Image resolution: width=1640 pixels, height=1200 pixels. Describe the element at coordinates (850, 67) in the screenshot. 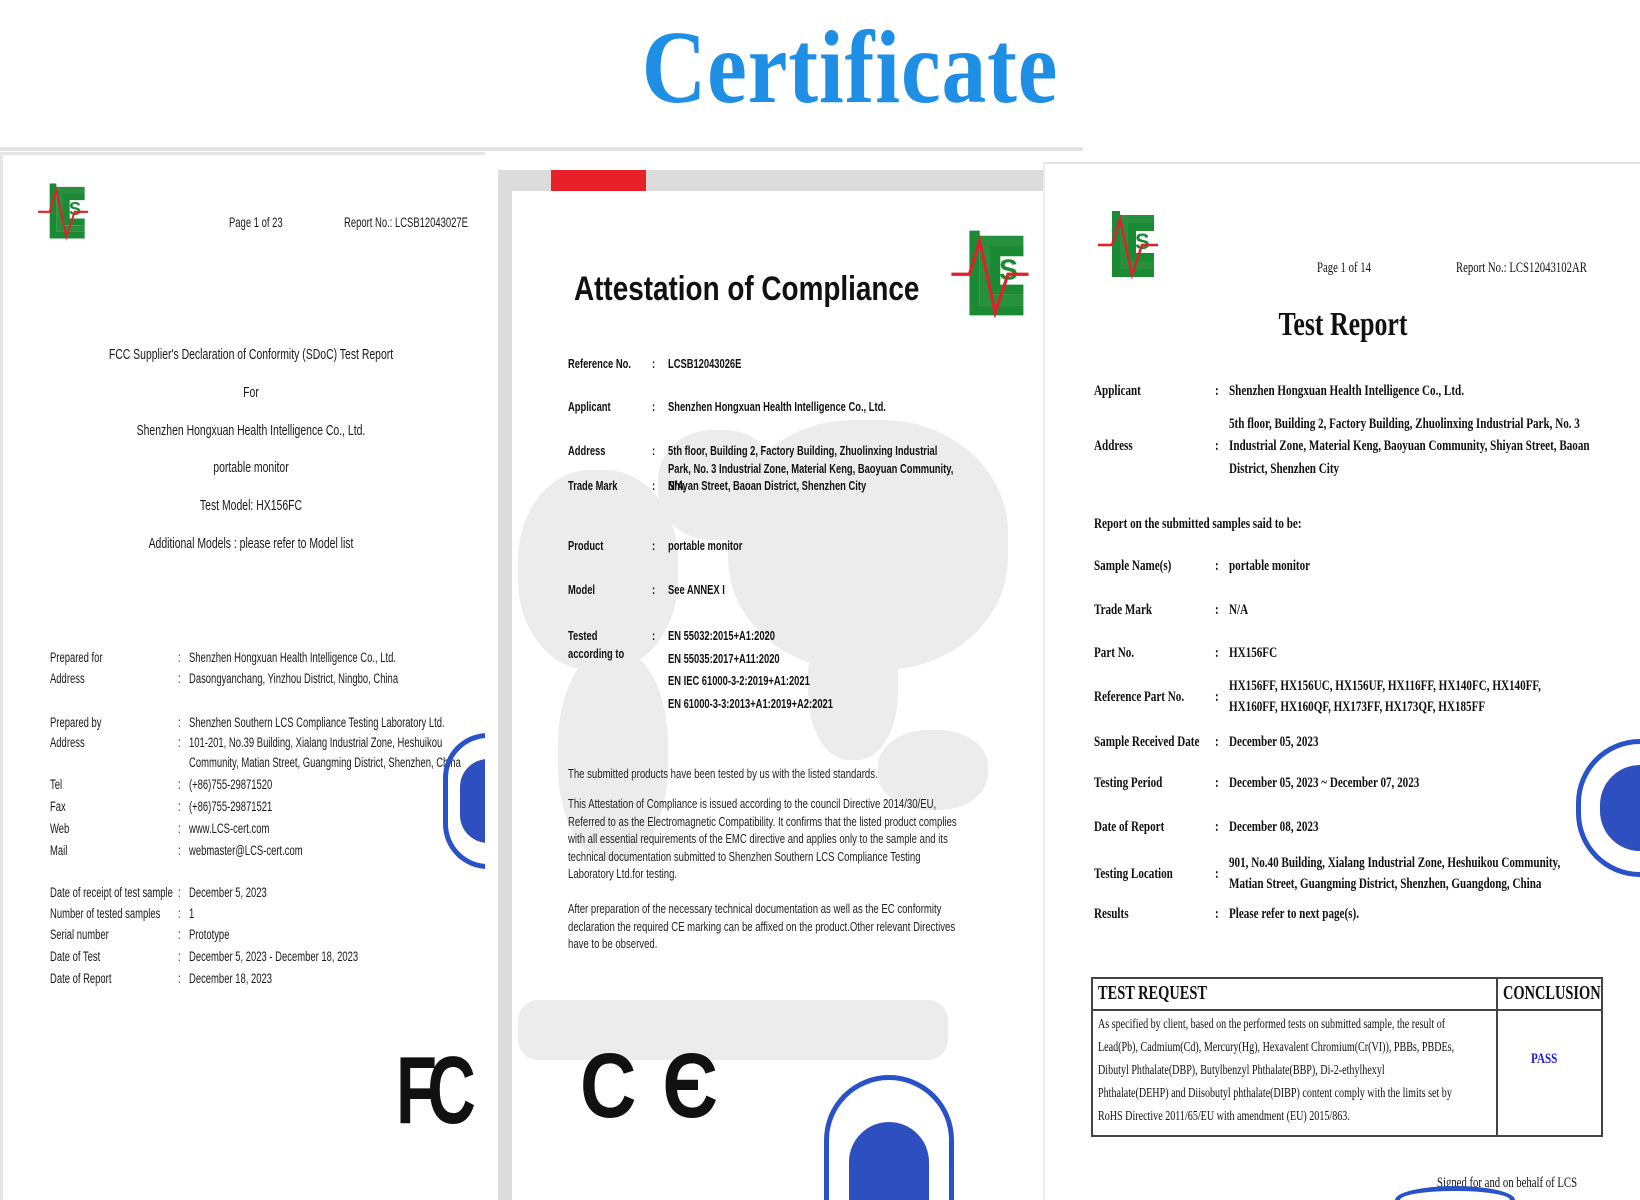

I see `page-title: Certificate` at that location.